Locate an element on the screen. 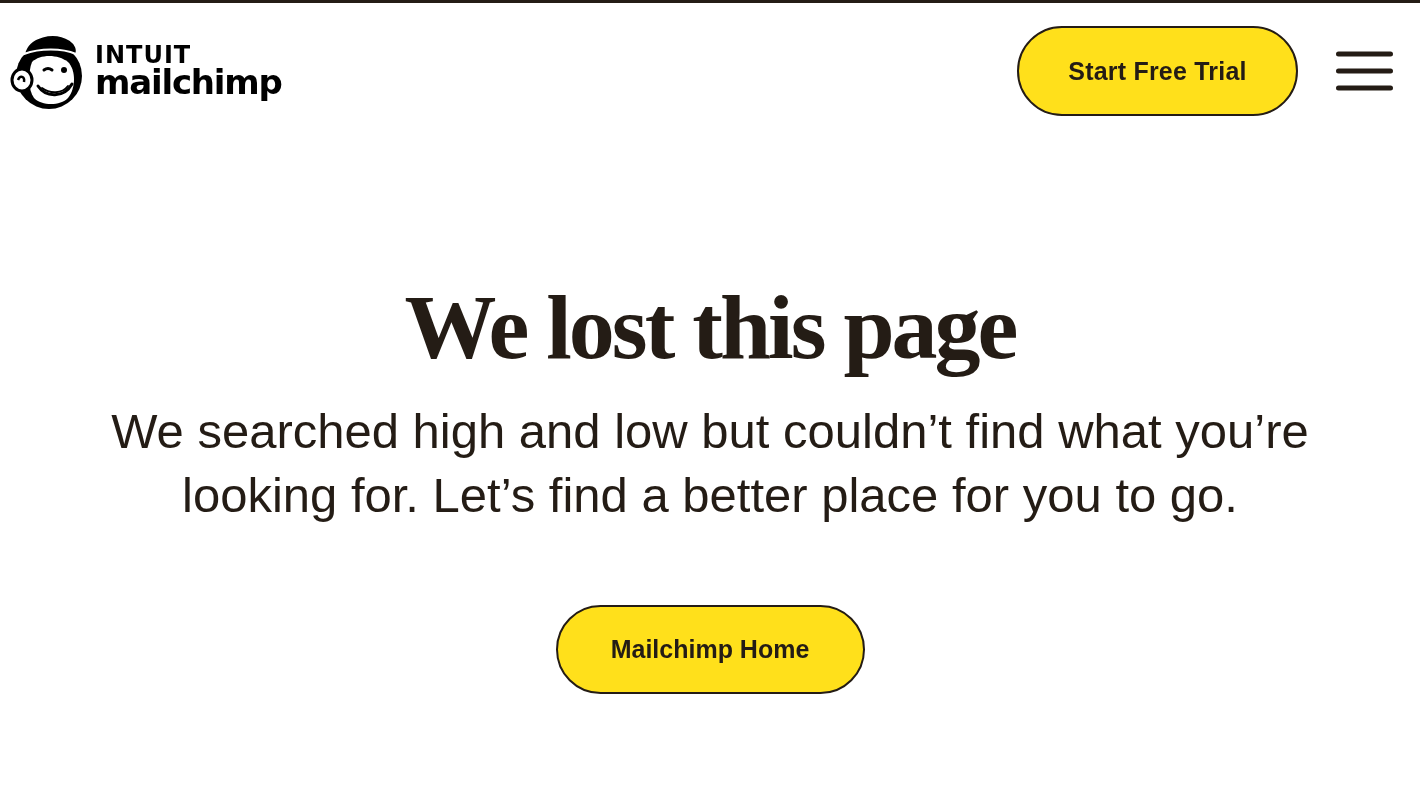  home-button: Mailchimp Home is located at coordinates (710, 649).